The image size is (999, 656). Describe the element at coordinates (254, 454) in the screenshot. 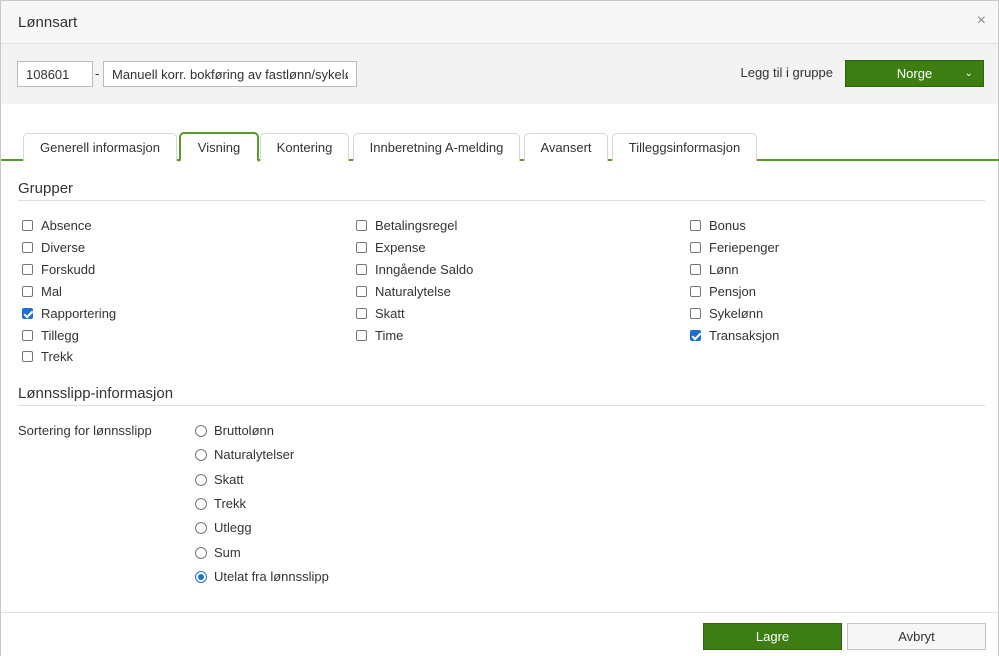

I see `radio-label: Naturalytelser` at that location.